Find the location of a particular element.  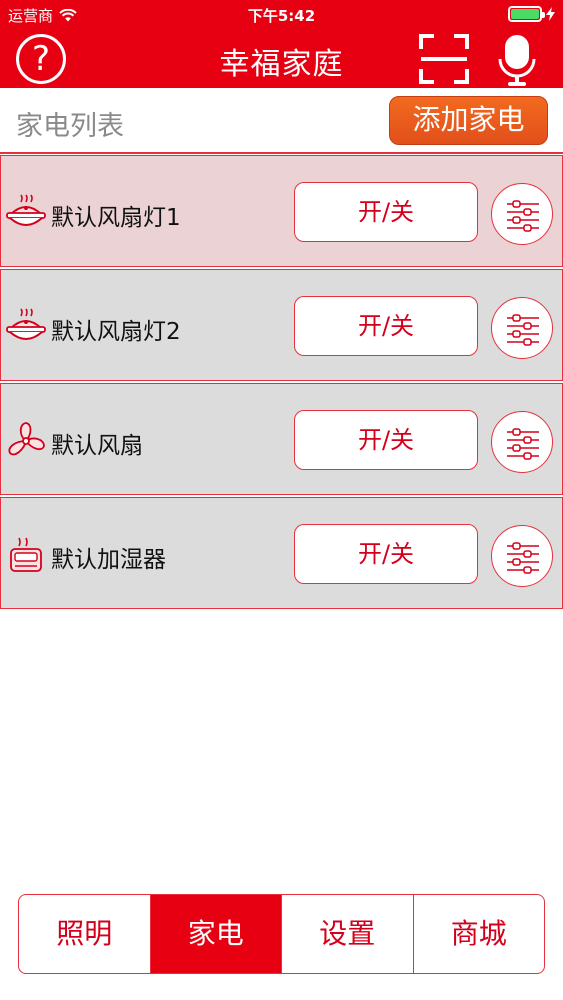

status-bar: 运营商 下午5:42 is located at coordinates (281, 15).